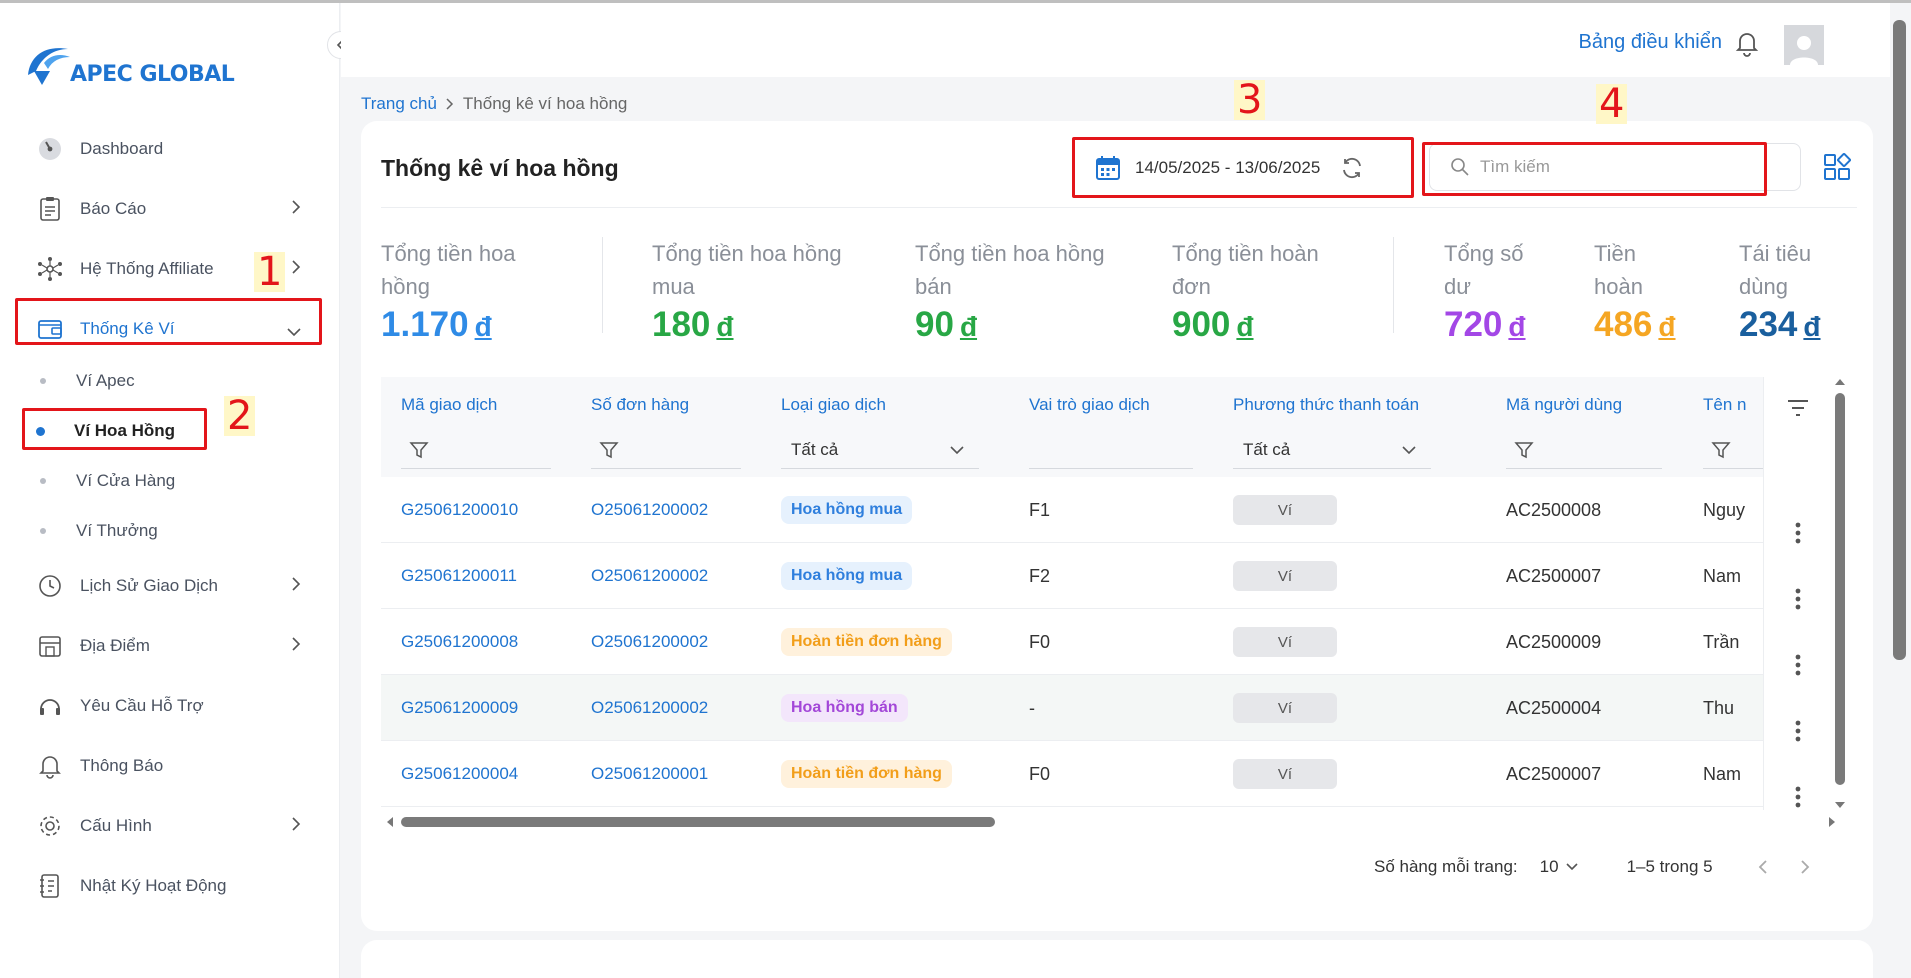 This screenshot has height=978, width=1911. I want to click on filter-transaction-role, so click(1111, 450).